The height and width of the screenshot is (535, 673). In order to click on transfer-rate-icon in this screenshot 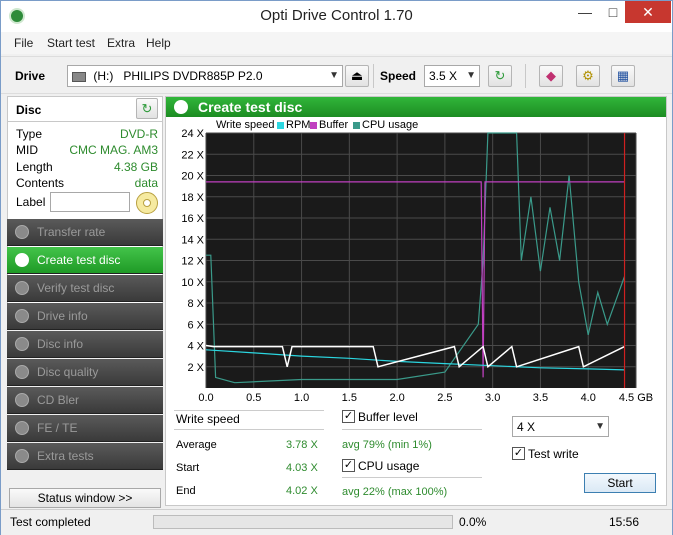, I will do `click(22, 232)`.